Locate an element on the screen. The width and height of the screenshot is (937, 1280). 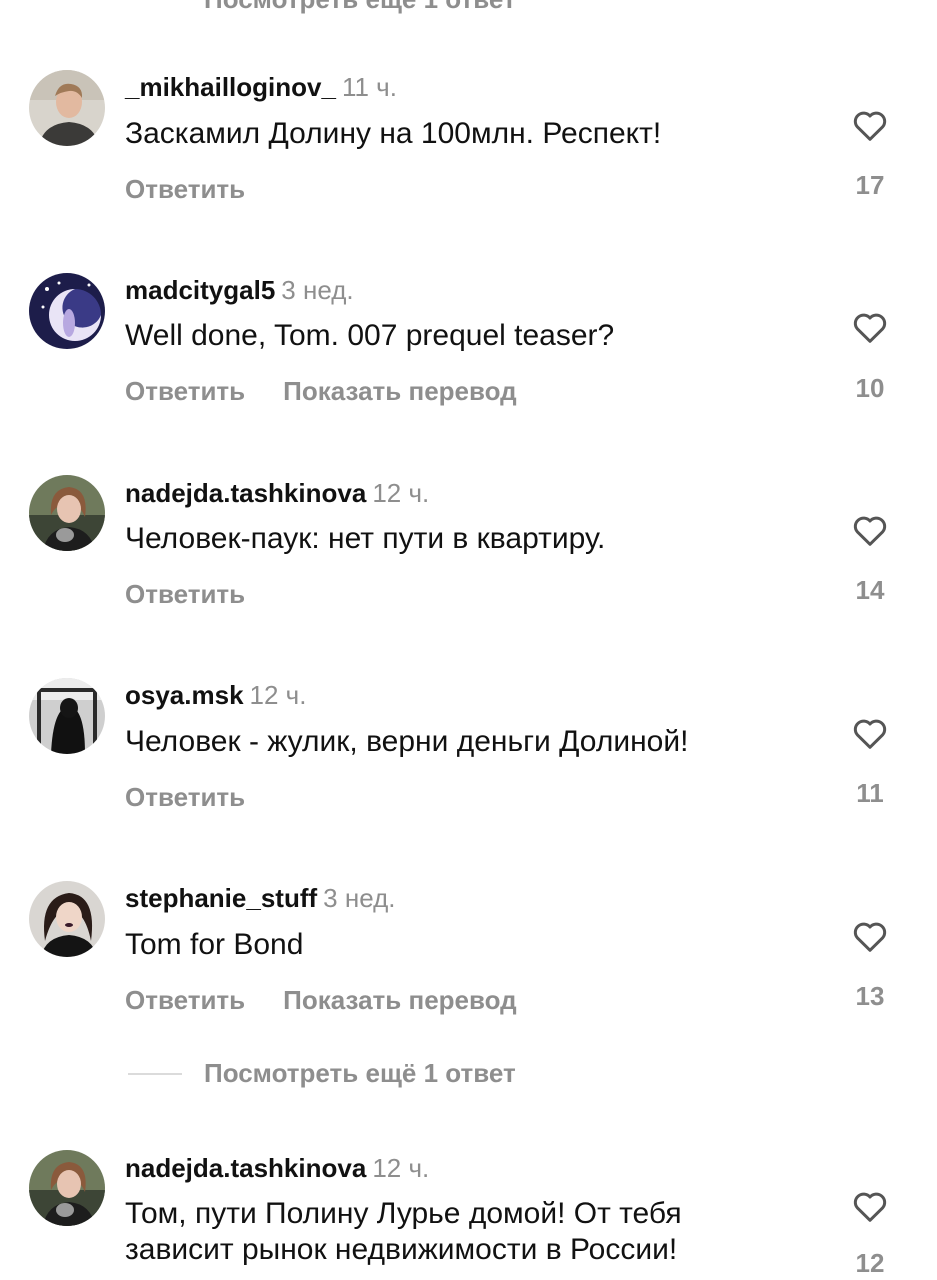
like-count: 12 is located at coordinates (870, 1263).